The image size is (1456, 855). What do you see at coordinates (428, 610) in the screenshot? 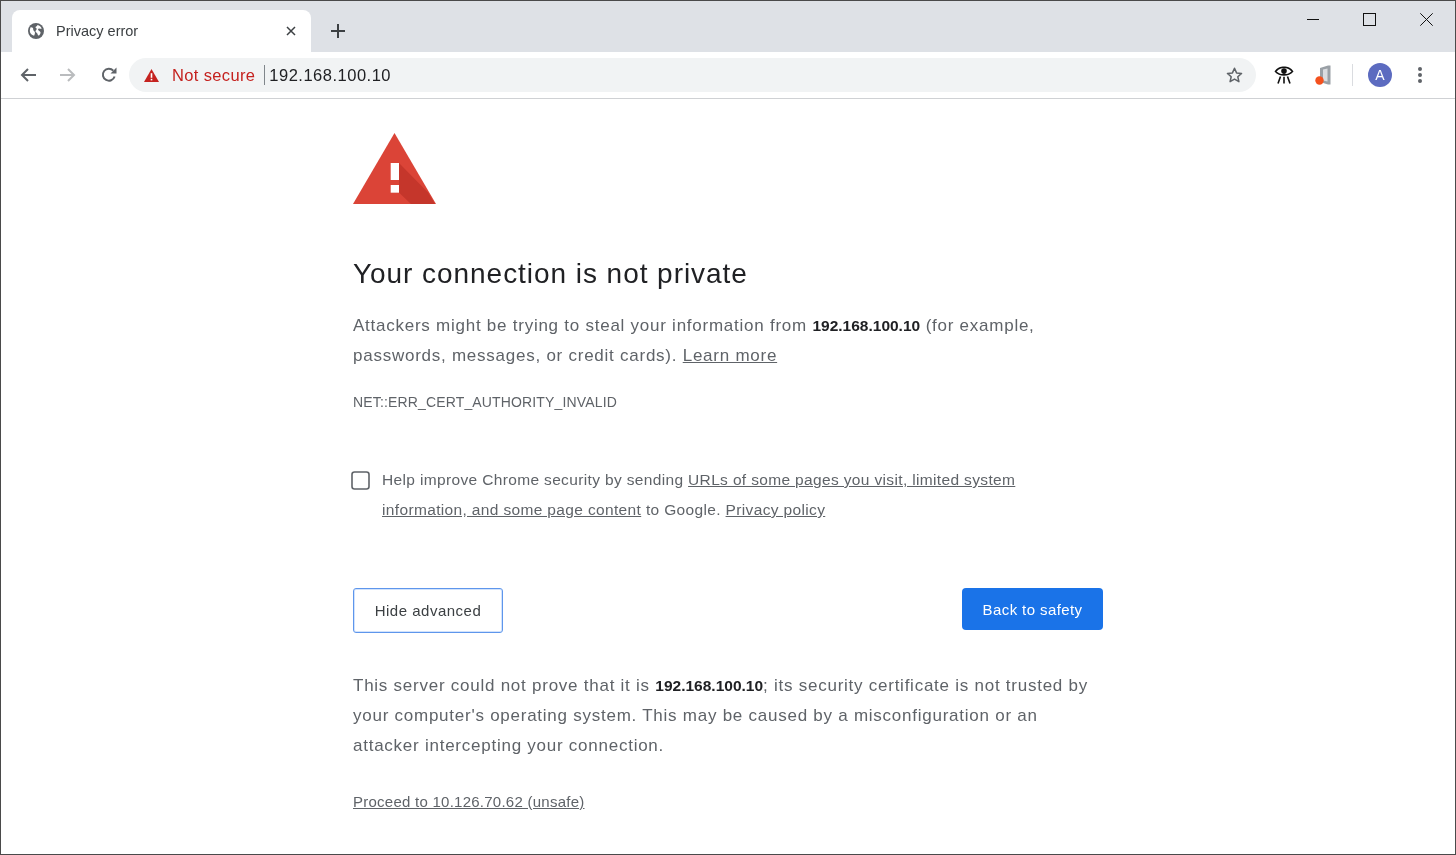
I see `secondary-button: Hide advanced` at bounding box center [428, 610].